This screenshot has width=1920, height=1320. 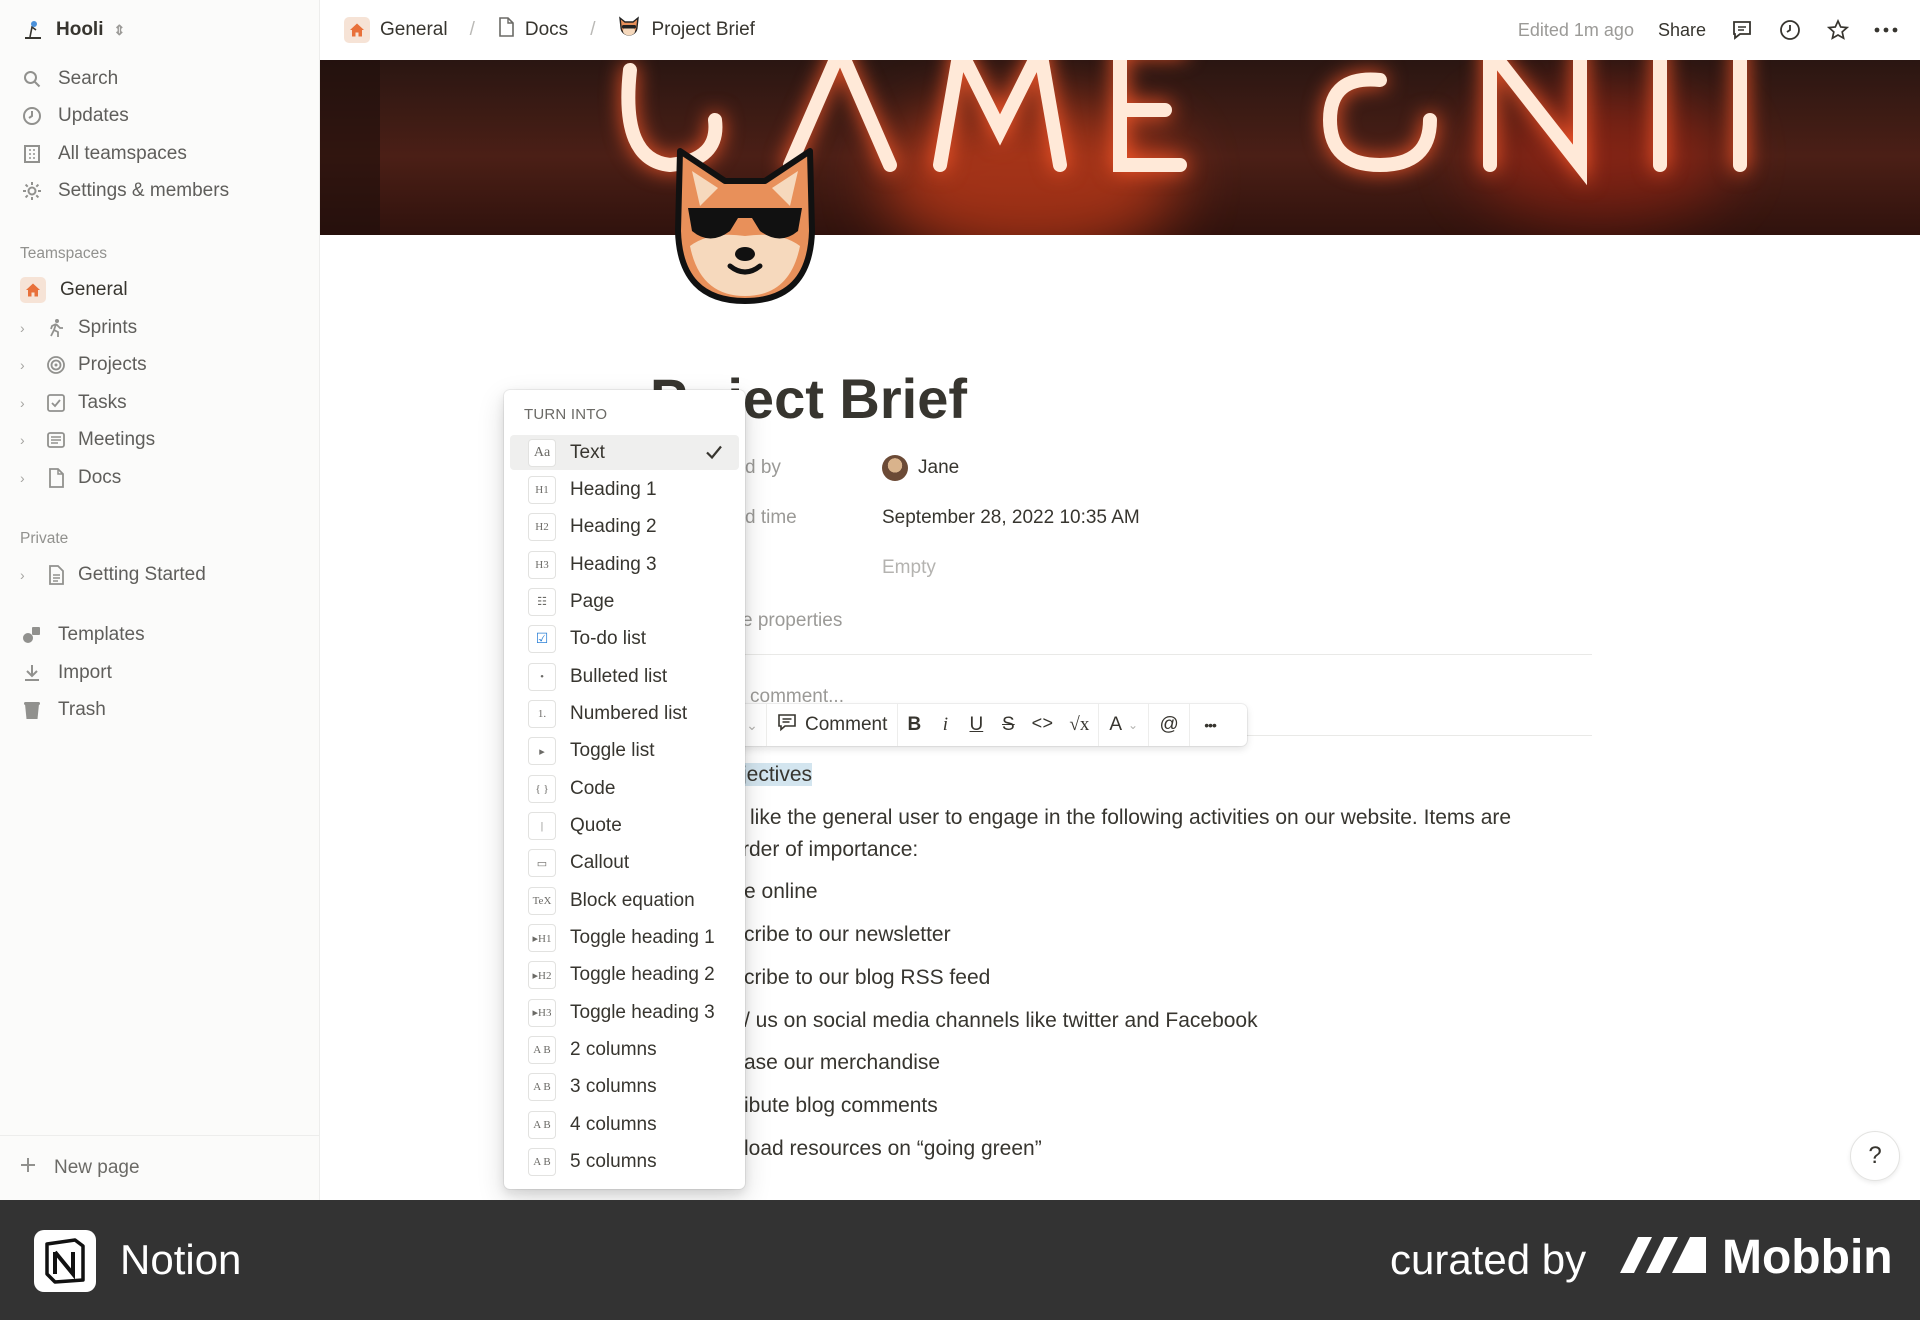 I want to click on text-color-button: A ⌄, so click(x=1123, y=725).